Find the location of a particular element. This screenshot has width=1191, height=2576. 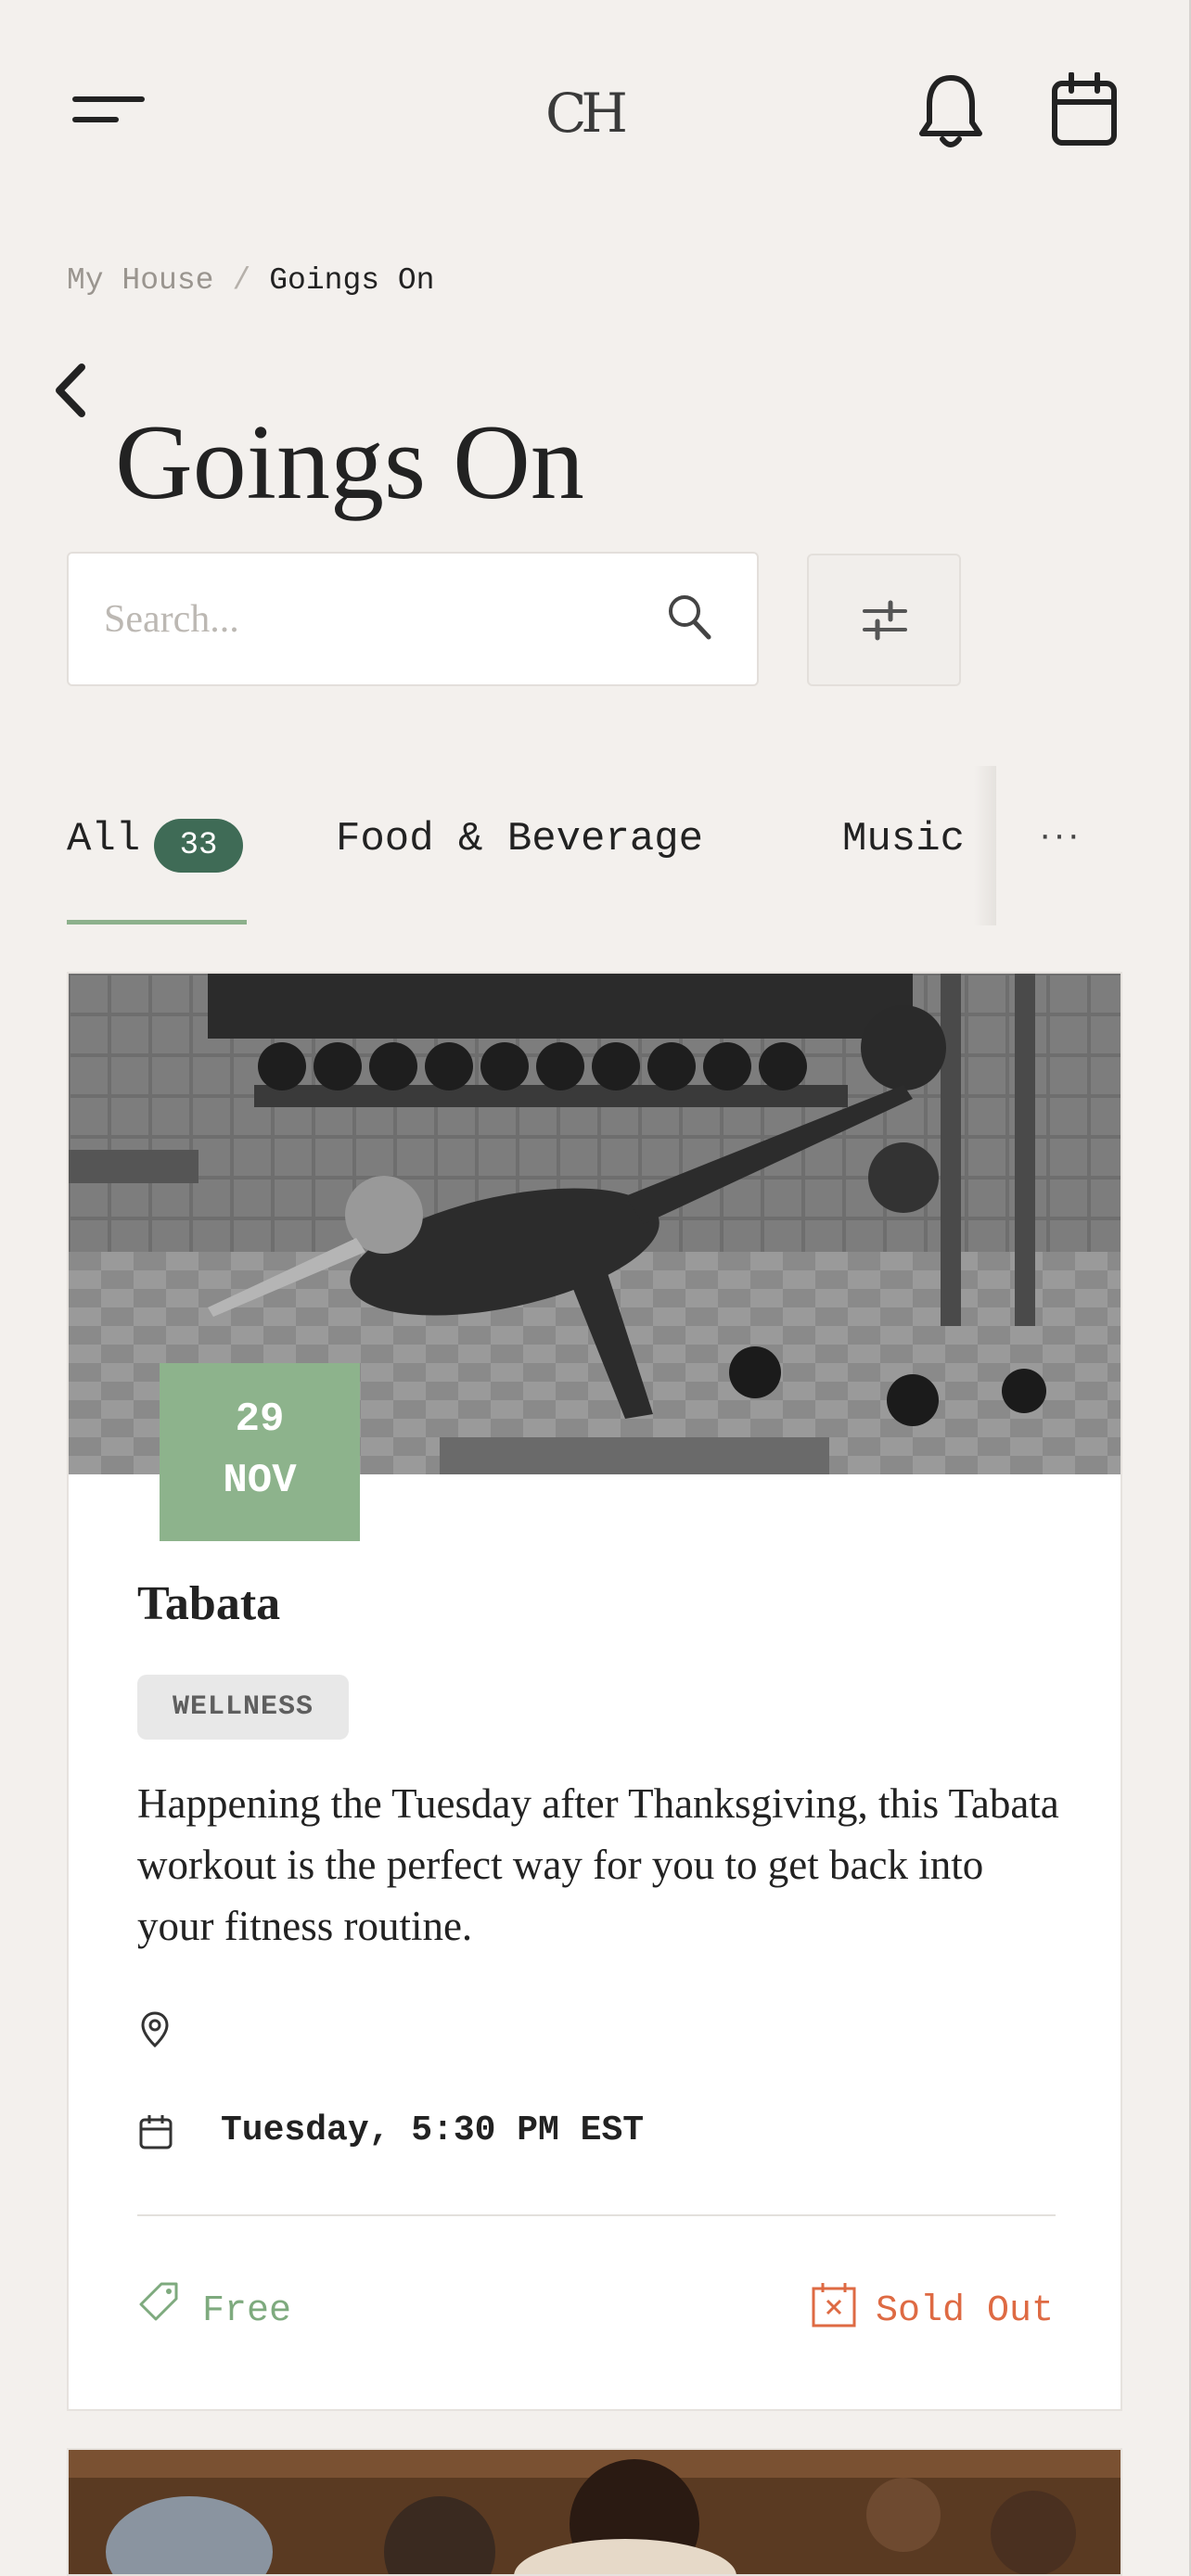

search-input is located at coordinates (363, 619).